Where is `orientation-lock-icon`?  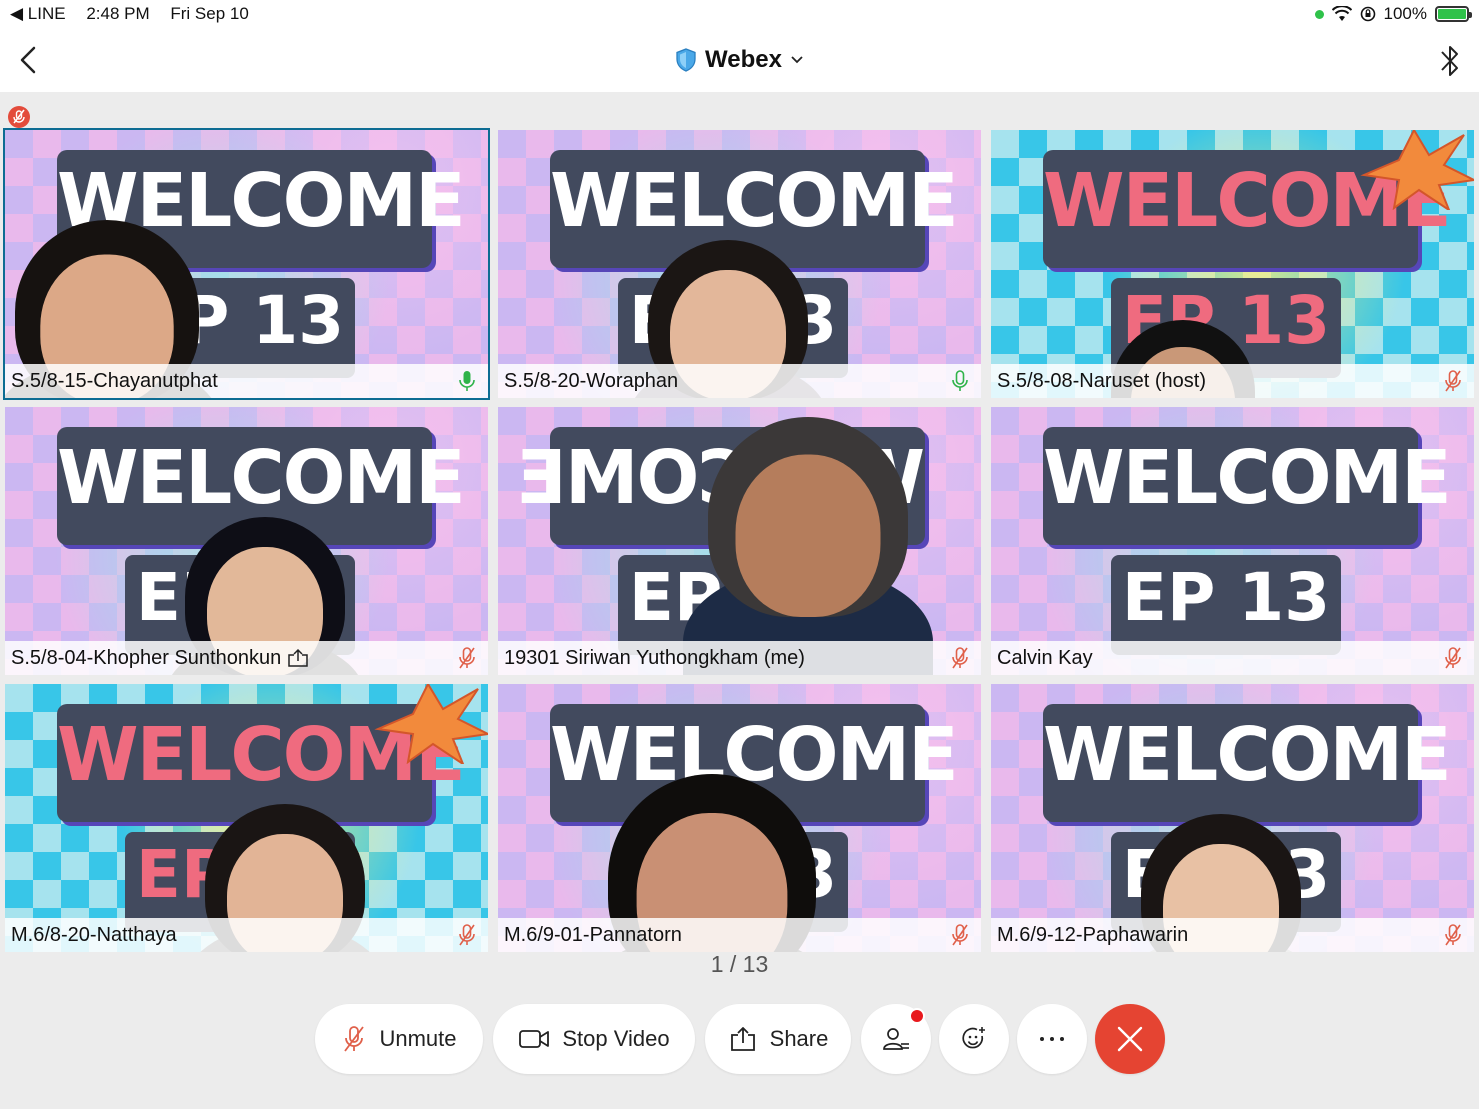
orientation-lock-icon is located at coordinates (1367, 14).